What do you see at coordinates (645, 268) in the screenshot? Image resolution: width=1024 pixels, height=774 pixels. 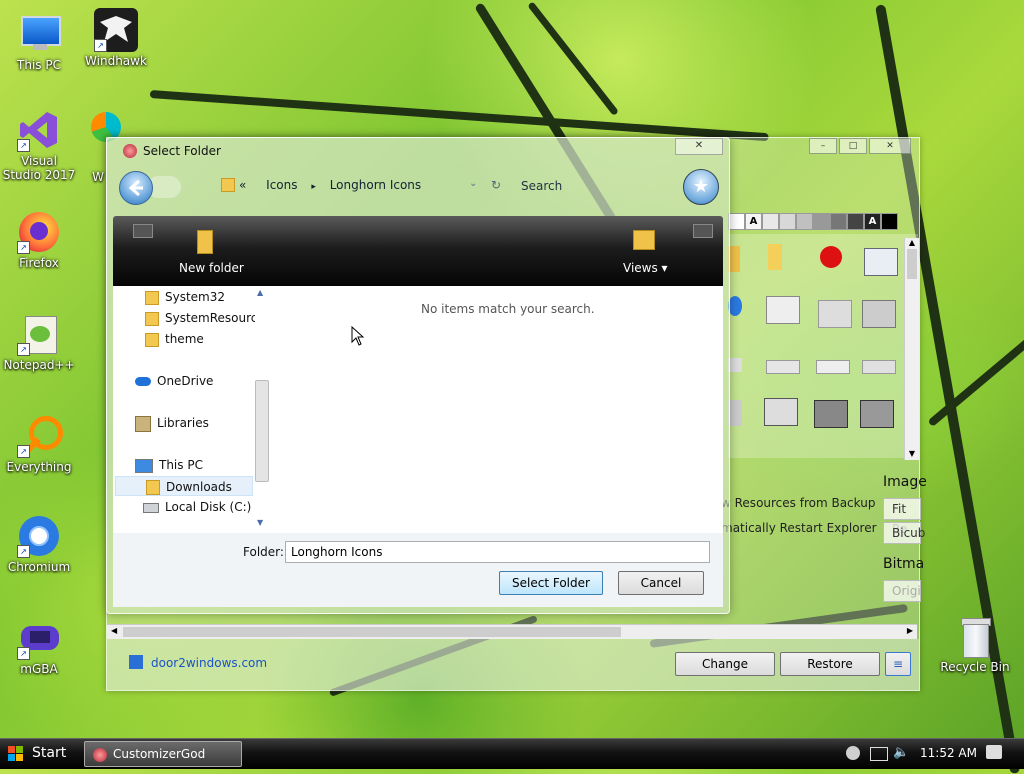 I see `views-button: Views ▾` at bounding box center [645, 268].